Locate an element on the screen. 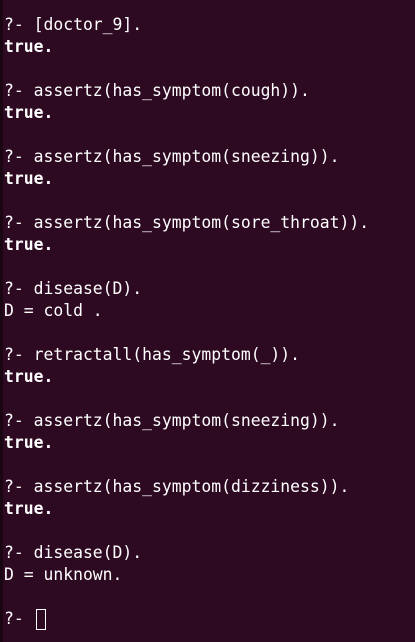 The height and width of the screenshot is (642, 415). query-line: ?- [doctor_9]. is located at coordinates (73, 24).